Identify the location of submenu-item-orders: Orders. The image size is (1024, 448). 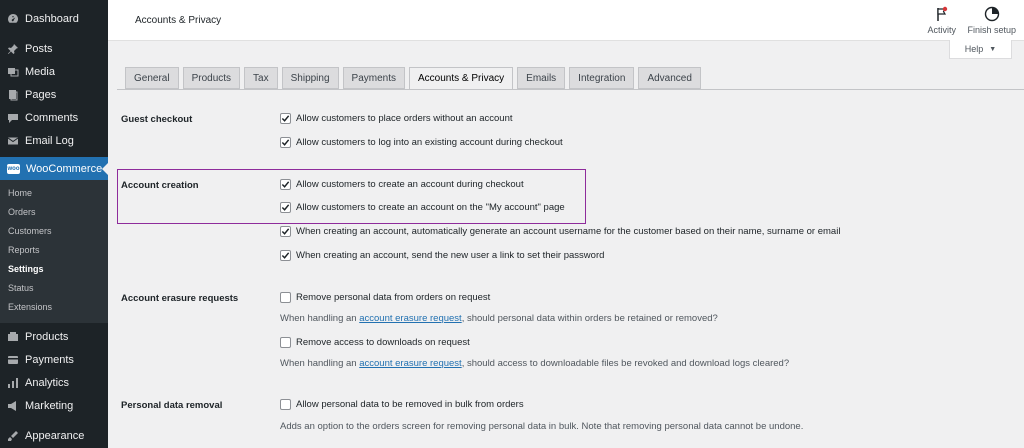
(54, 212).